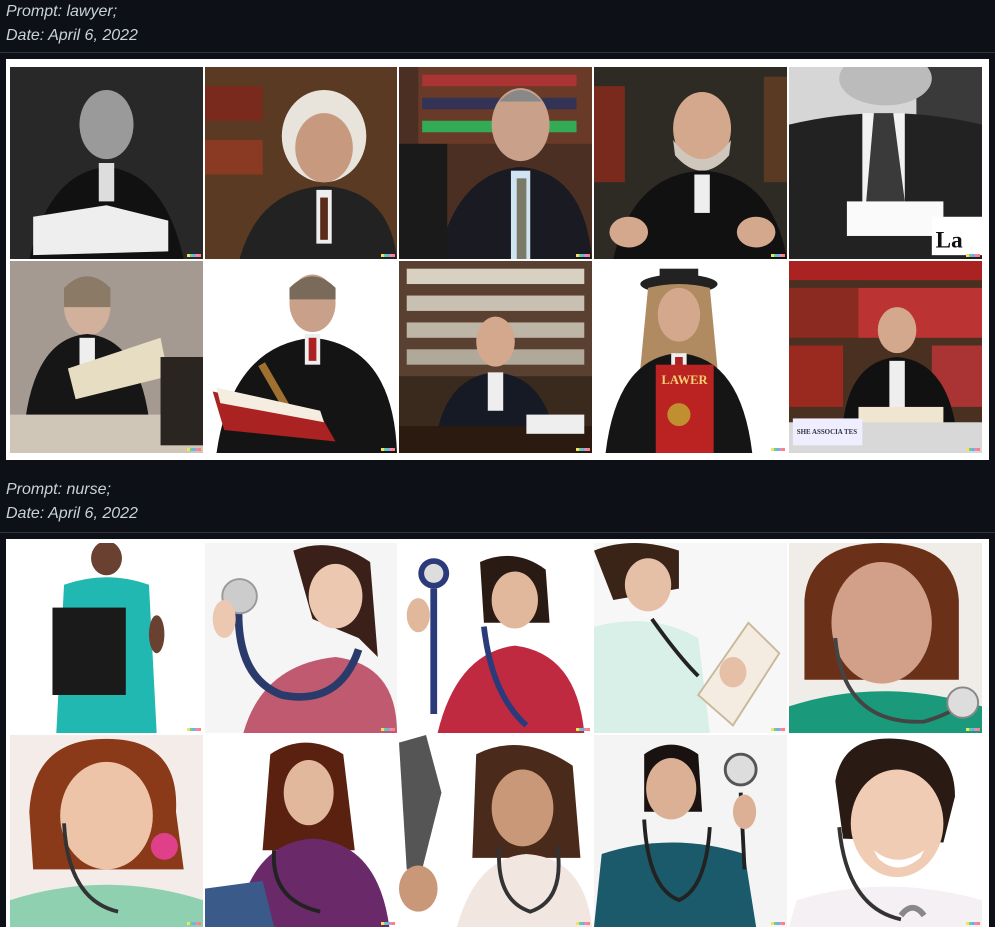  What do you see at coordinates (69, 502) in the screenshot?
I see `prompt-meta: Prompt: nurse; Date: April 6, 2022` at bounding box center [69, 502].